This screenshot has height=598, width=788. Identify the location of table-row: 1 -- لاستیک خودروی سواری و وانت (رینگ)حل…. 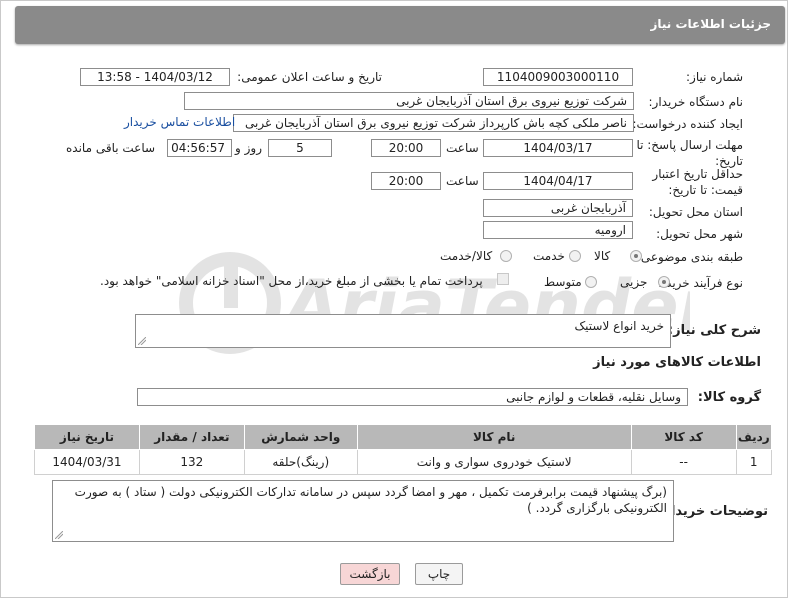
(403, 462).